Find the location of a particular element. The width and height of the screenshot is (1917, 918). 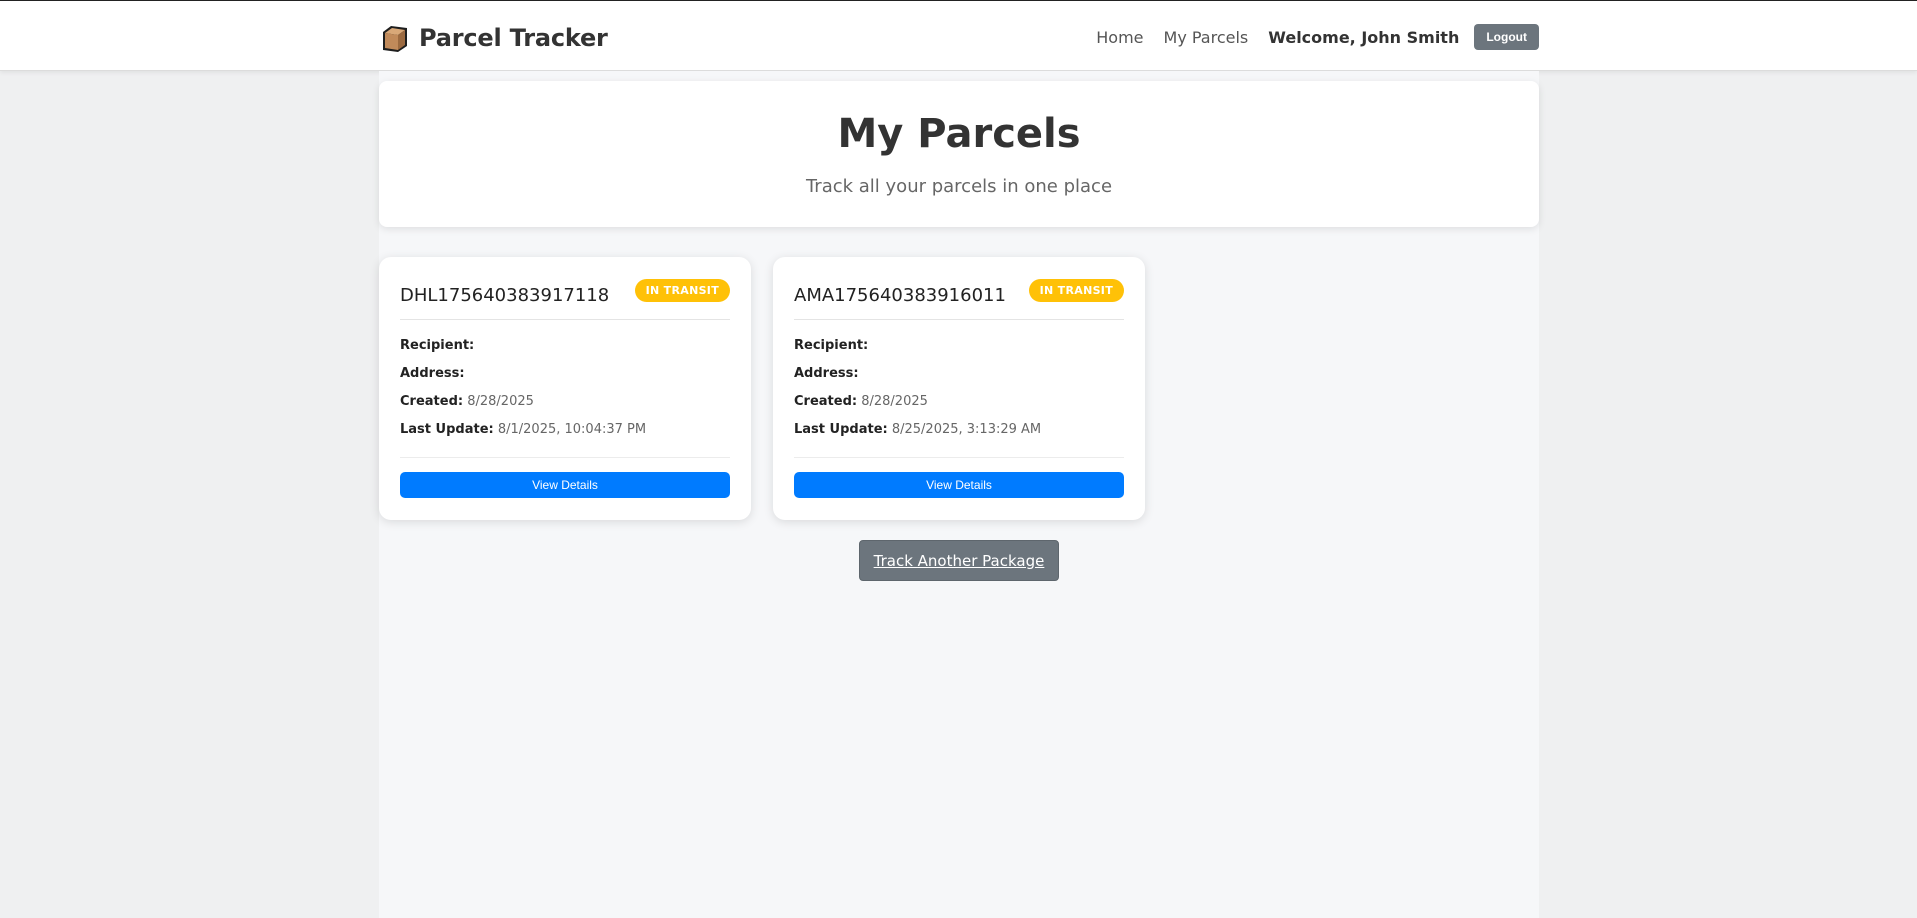

brand-link: Parcel Tracker is located at coordinates (494, 38).